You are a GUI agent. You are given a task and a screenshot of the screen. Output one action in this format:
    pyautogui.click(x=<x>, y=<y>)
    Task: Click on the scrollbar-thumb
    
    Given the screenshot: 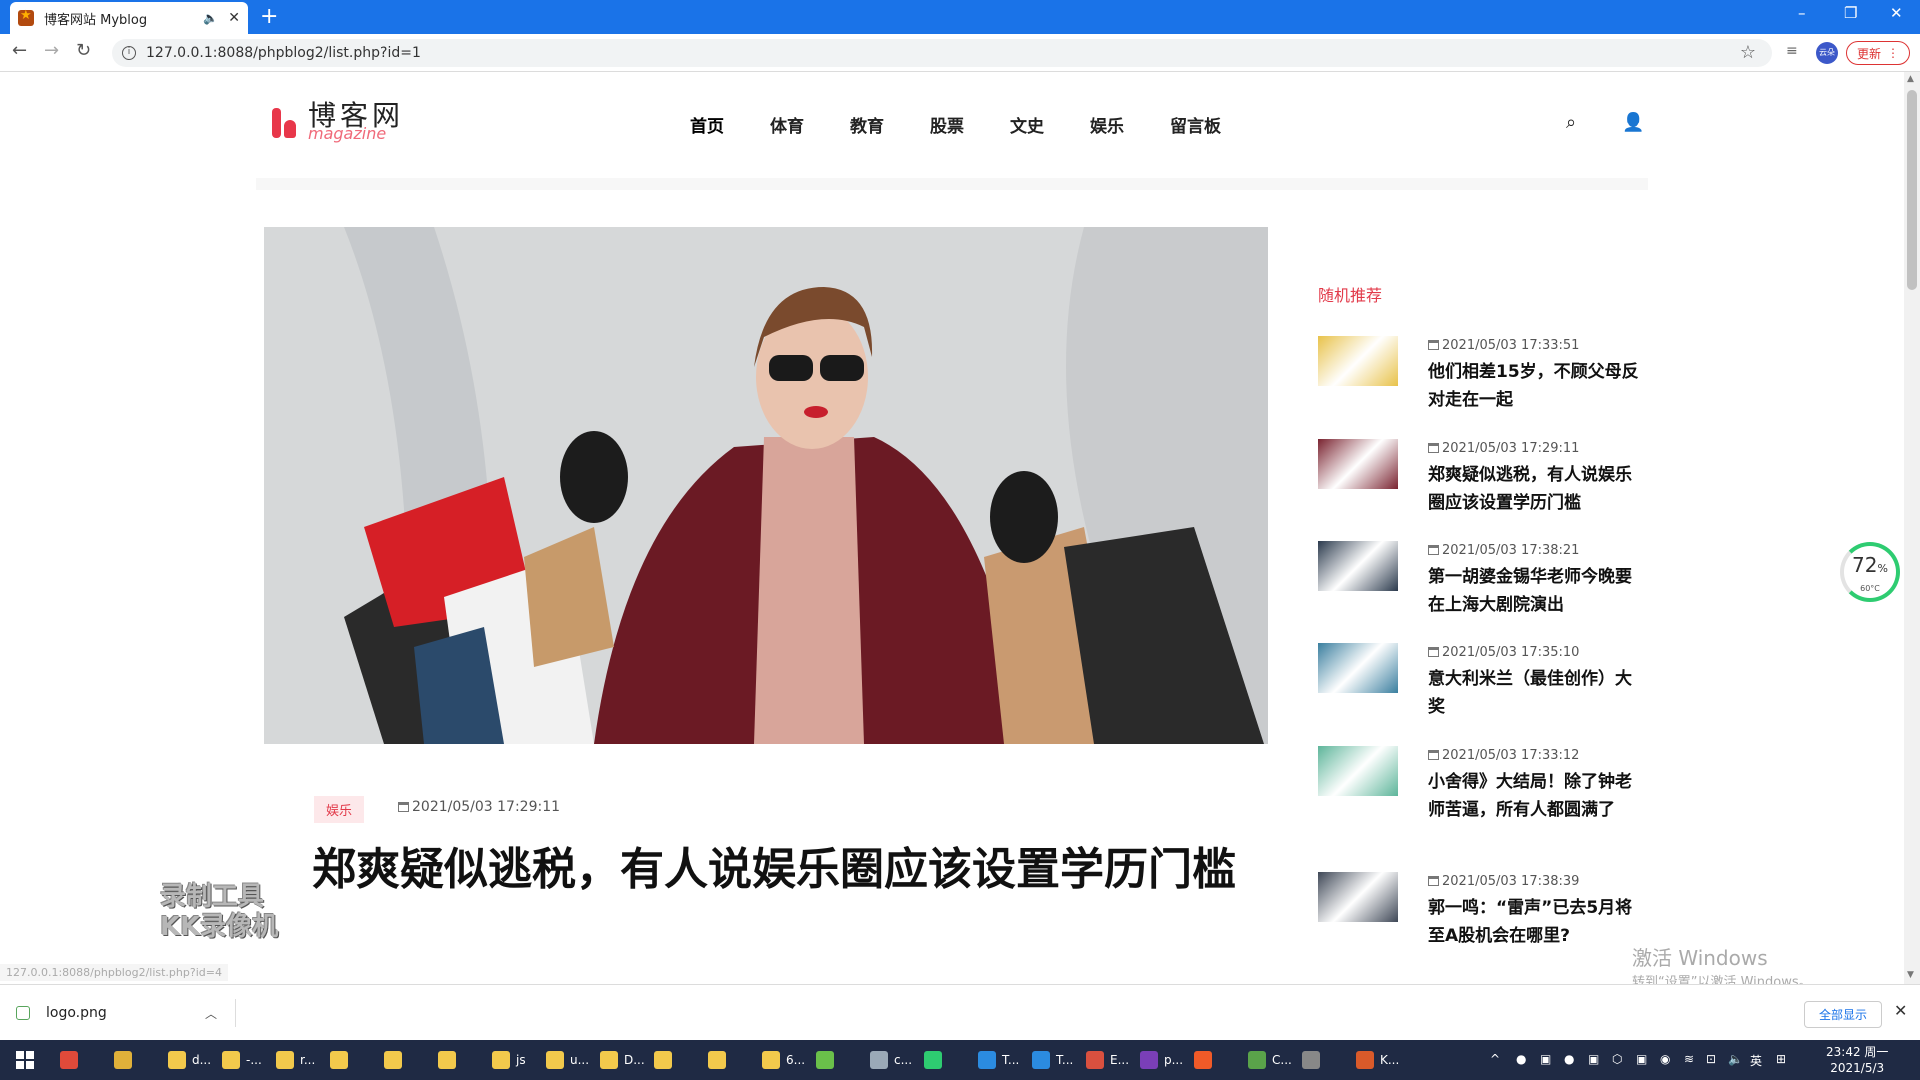 What is the action you would take?
    pyautogui.click(x=1912, y=190)
    